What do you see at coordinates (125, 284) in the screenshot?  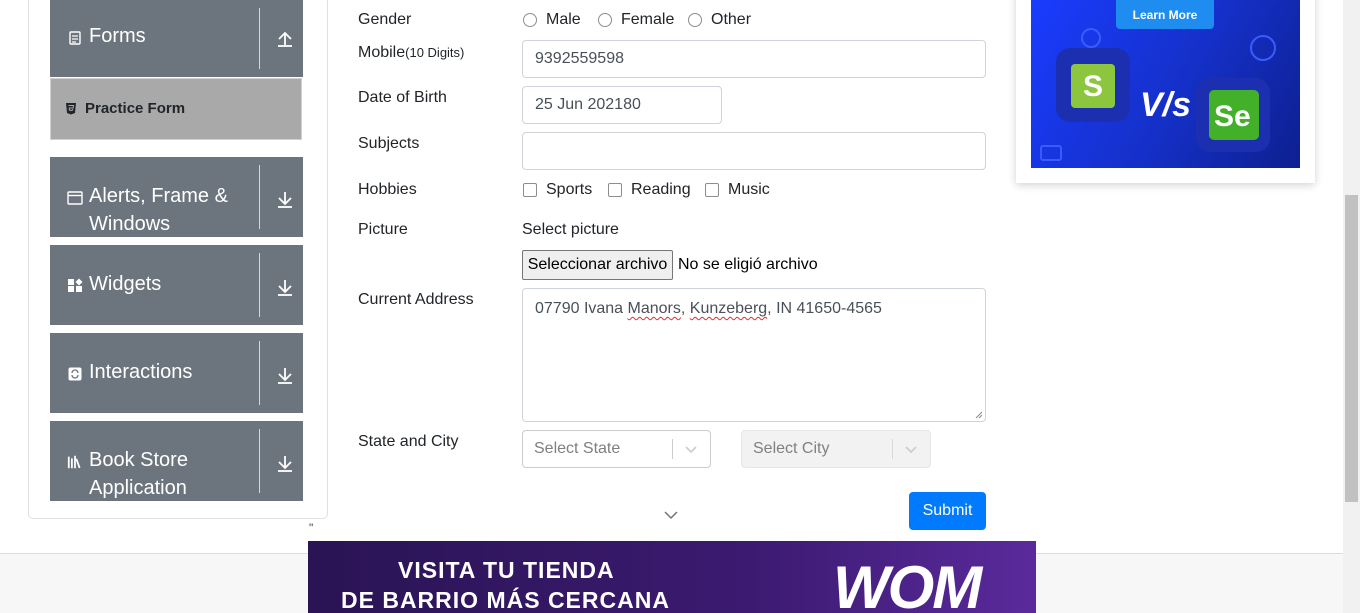 I see `sidebar-group-label: Widgets` at bounding box center [125, 284].